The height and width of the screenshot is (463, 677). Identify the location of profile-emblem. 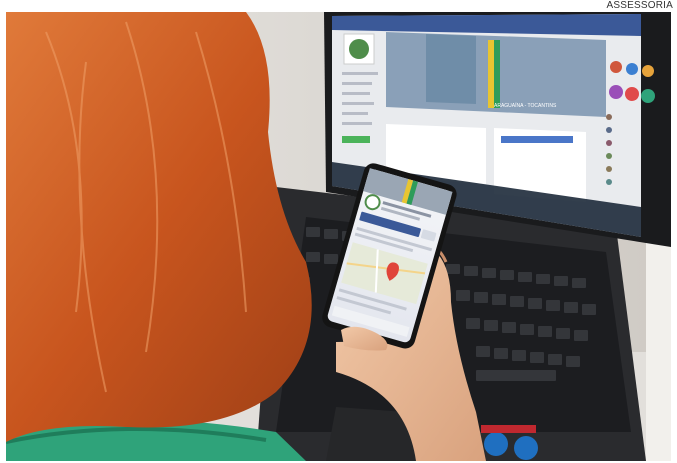
(359, 49).